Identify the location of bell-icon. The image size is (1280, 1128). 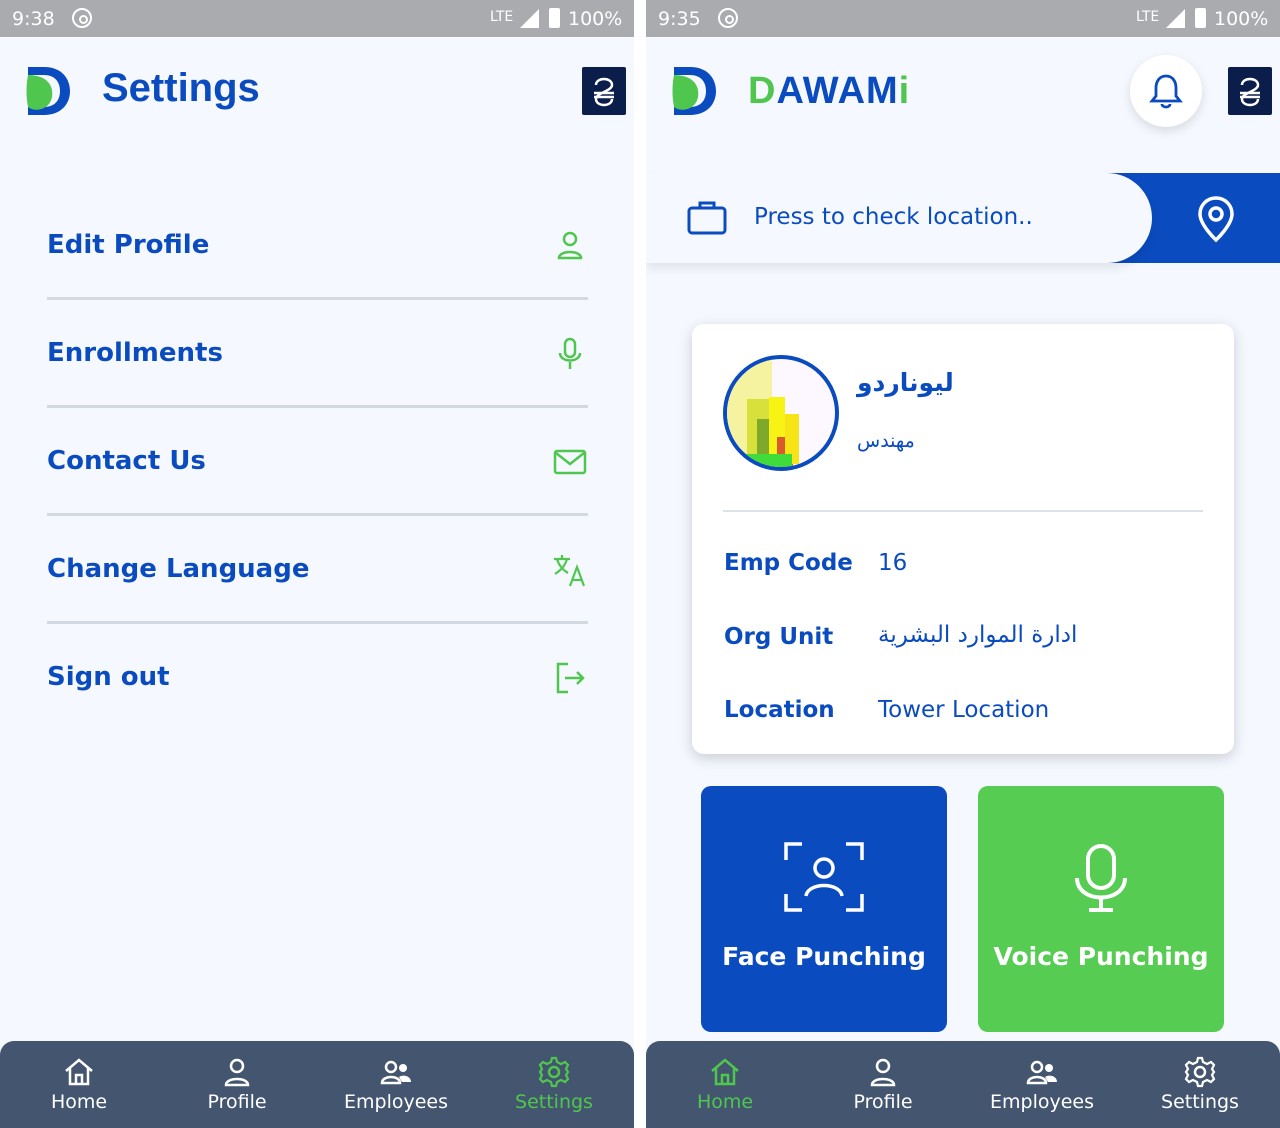
(1166, 91).